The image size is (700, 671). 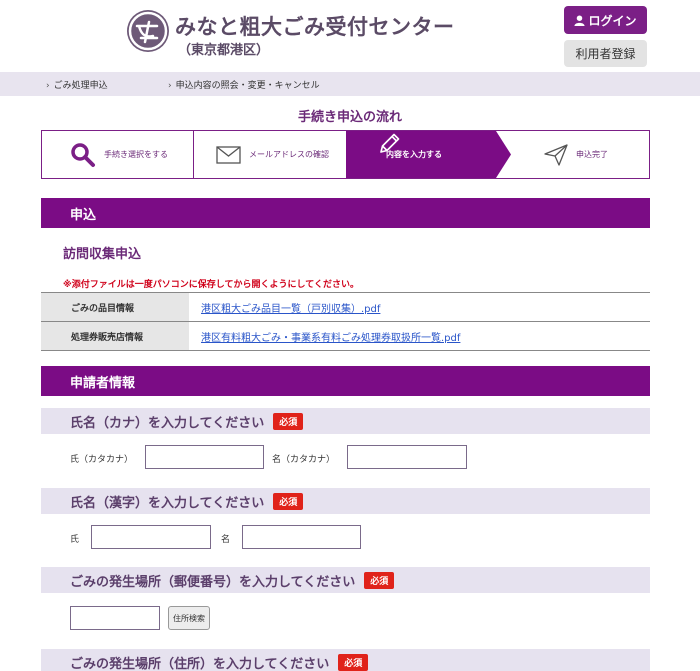 I want to click on flow-step-complete: 申込完了, so click(x=576, y=154).